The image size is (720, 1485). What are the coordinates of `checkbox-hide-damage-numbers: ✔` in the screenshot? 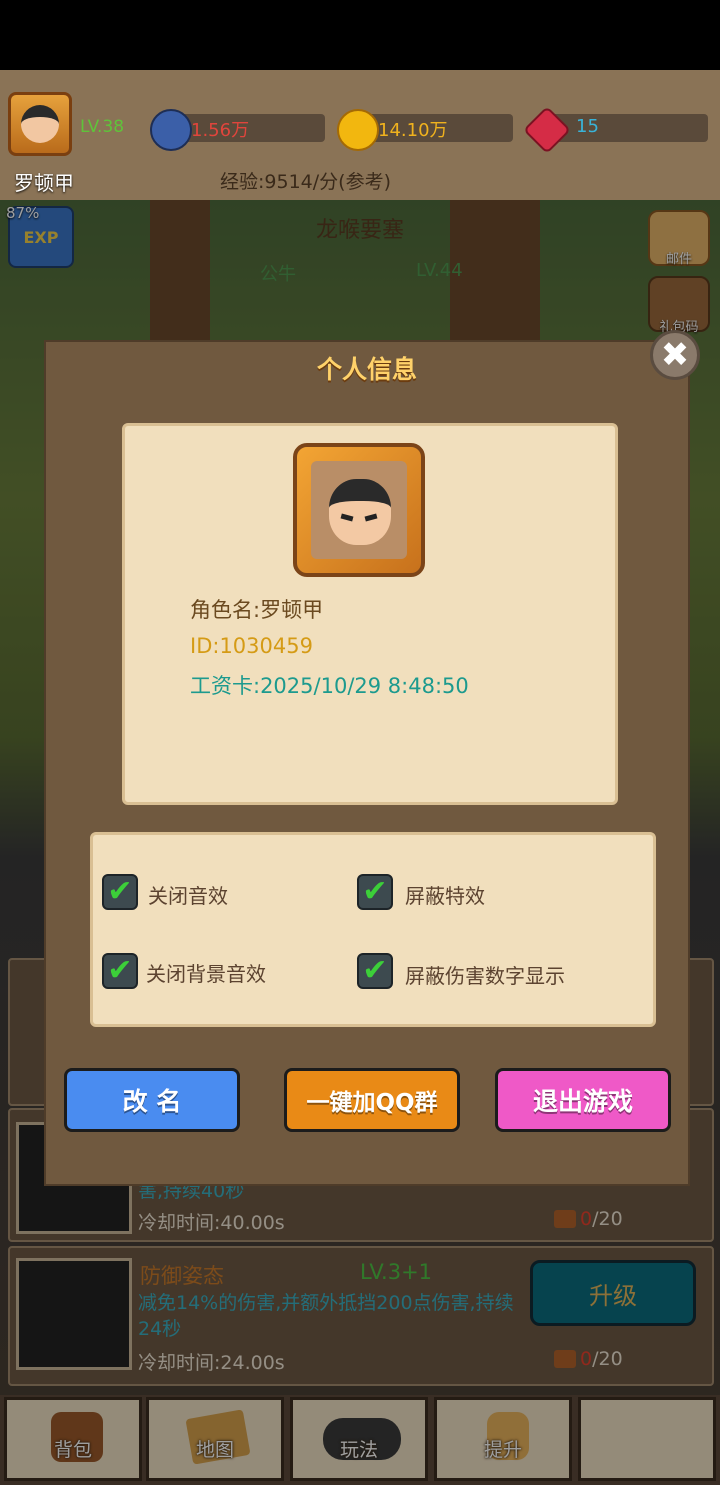 It's located at (375, 971).